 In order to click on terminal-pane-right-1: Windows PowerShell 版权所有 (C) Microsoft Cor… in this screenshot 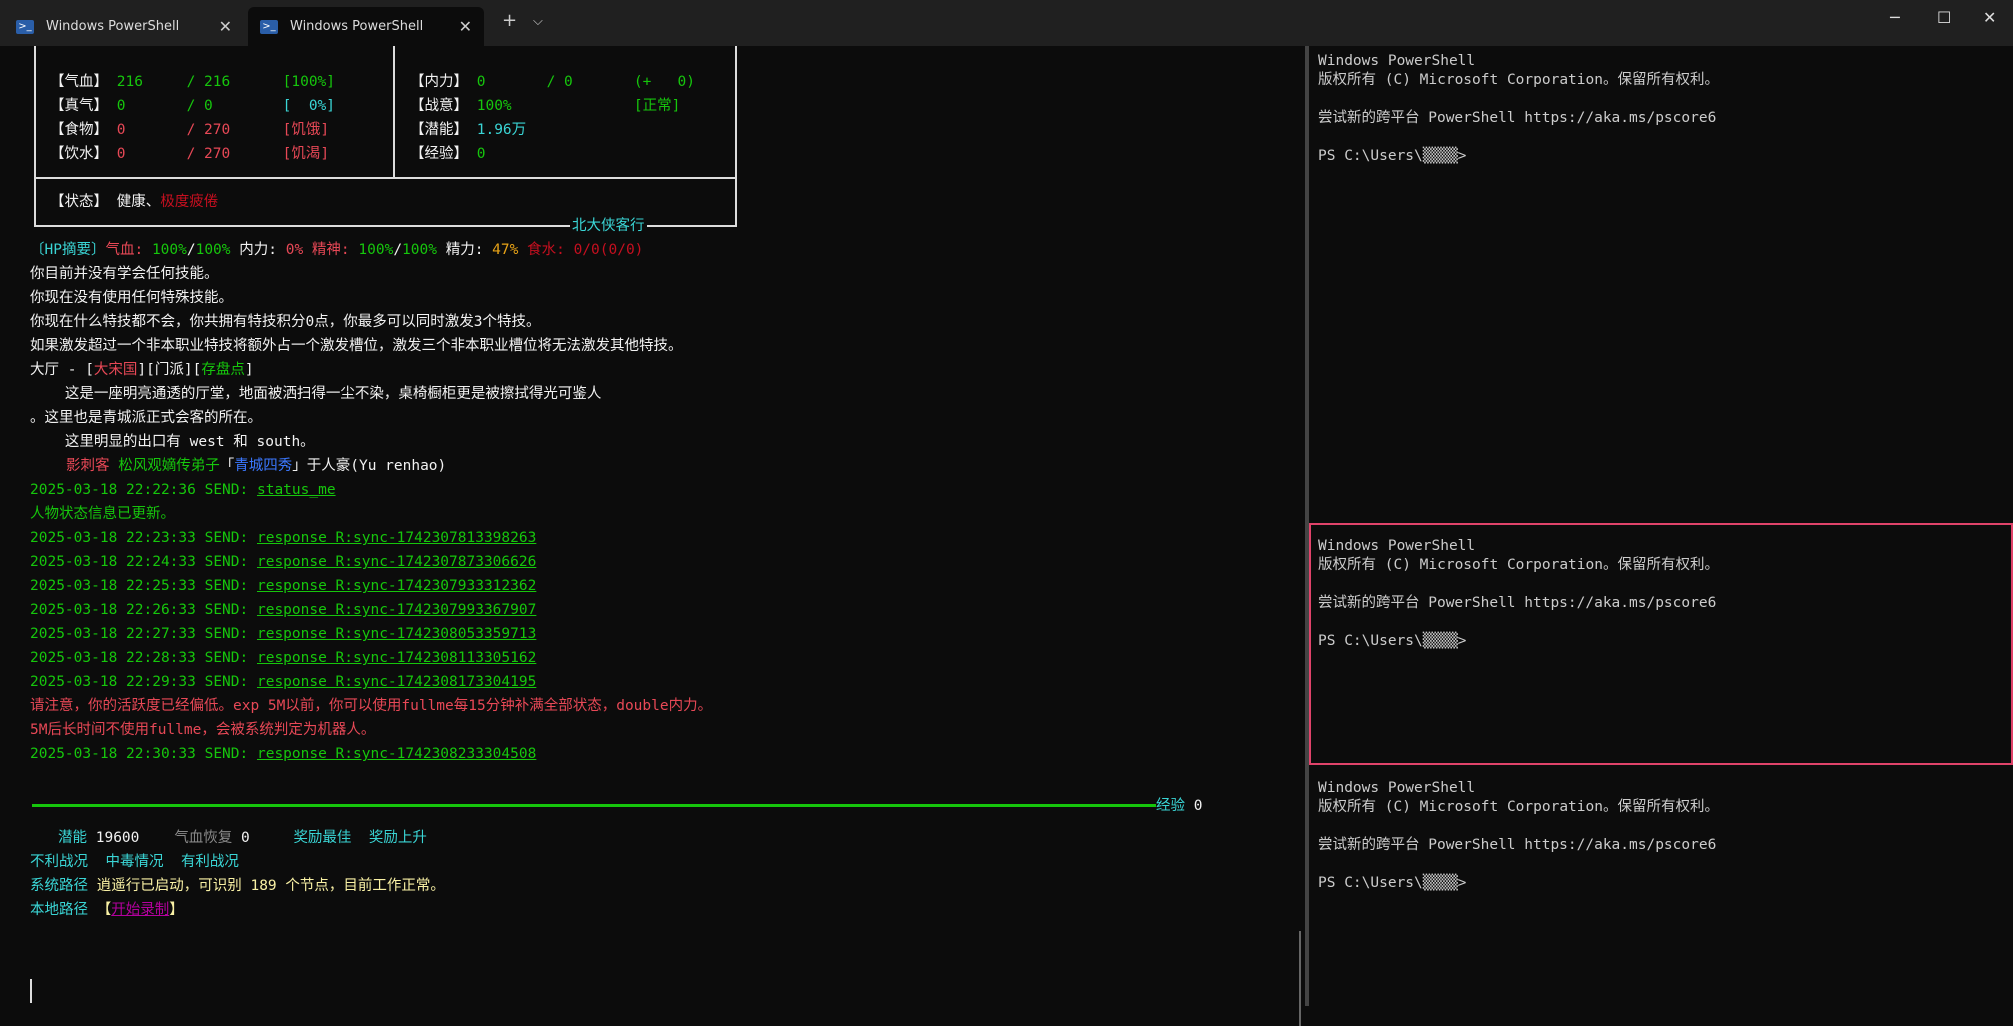, I will do `click(1661, 109)`.